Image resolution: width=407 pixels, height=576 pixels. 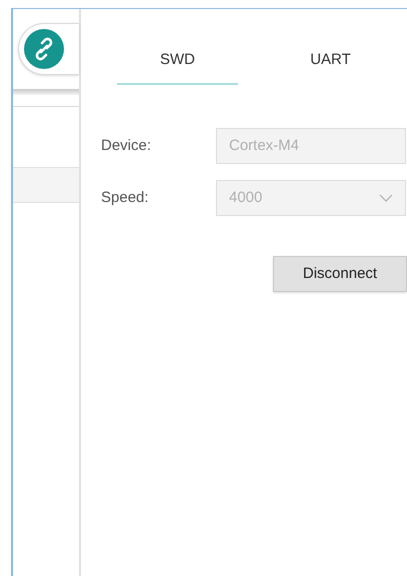 I want to click on tab: UART, so click(x=330, y=66).